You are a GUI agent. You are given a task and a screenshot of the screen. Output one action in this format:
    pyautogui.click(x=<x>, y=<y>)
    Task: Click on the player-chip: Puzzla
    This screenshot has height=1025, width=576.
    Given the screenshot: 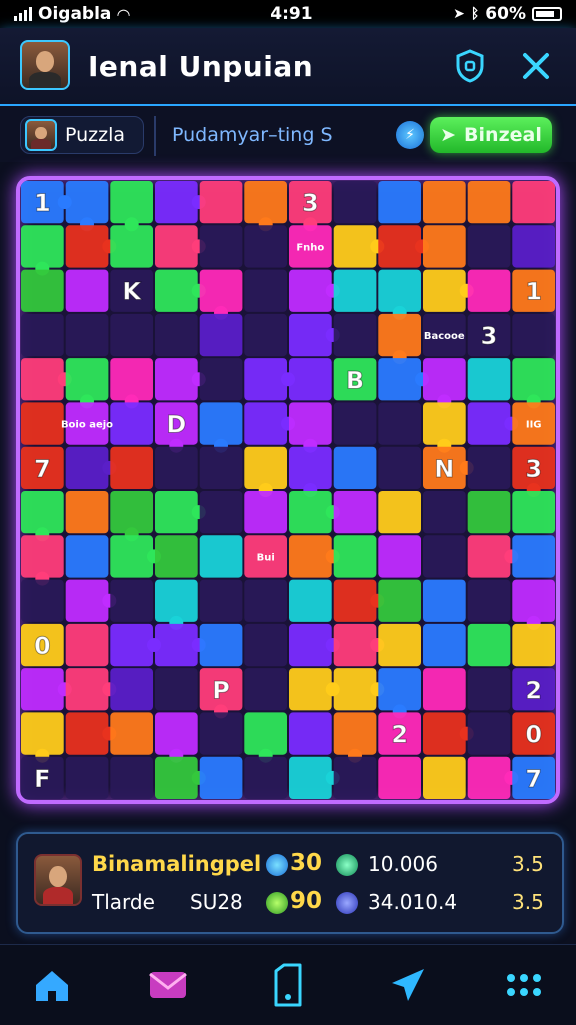 What is the action you would take?
    pyautogui.click(x=82, y=135)
    